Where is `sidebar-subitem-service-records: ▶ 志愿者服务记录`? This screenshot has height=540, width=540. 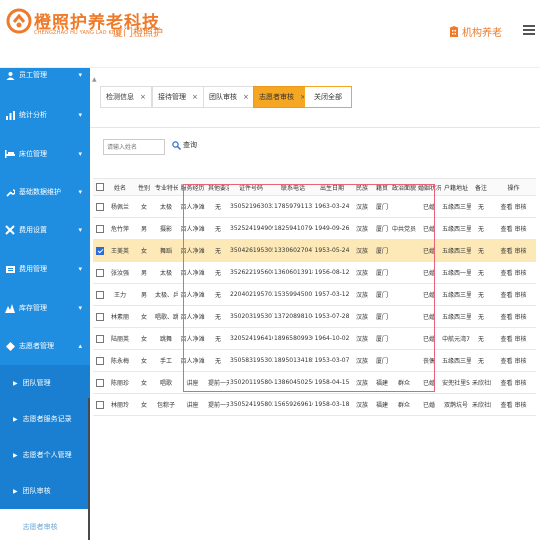 sidebar-subitem-service-records: ▶ 志愿者服务记录 is located at coordinates (45, 419).